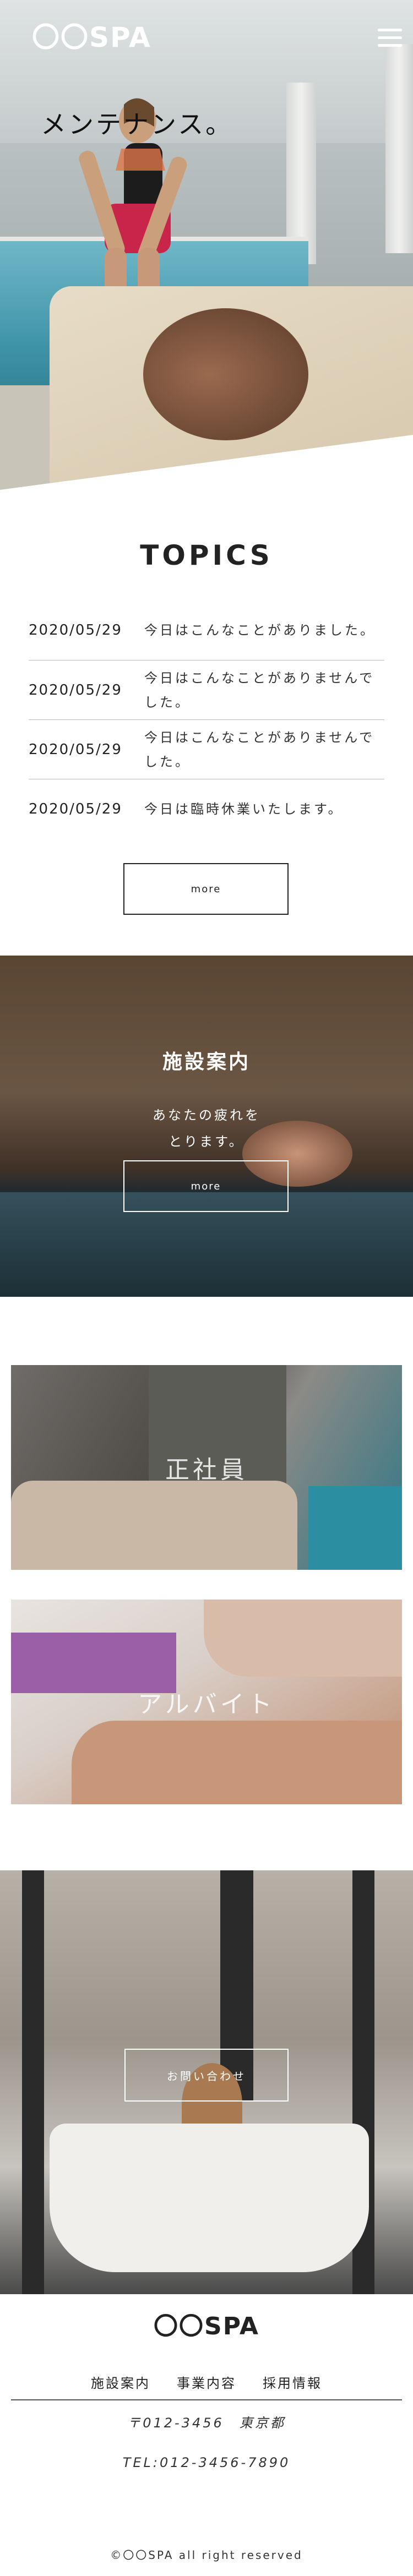  Describe the element at coordinates (206, 2462) in the screenshot. I see `footer-tel: TEL:012-3456-7890` at that location.